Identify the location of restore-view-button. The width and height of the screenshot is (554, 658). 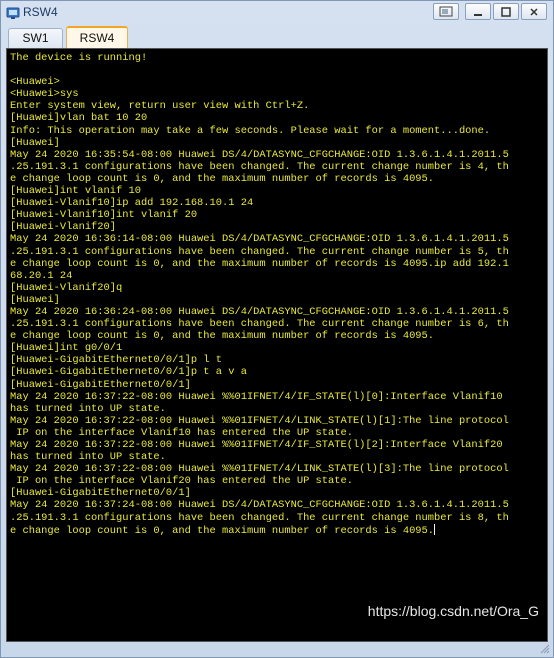
(446, 11).